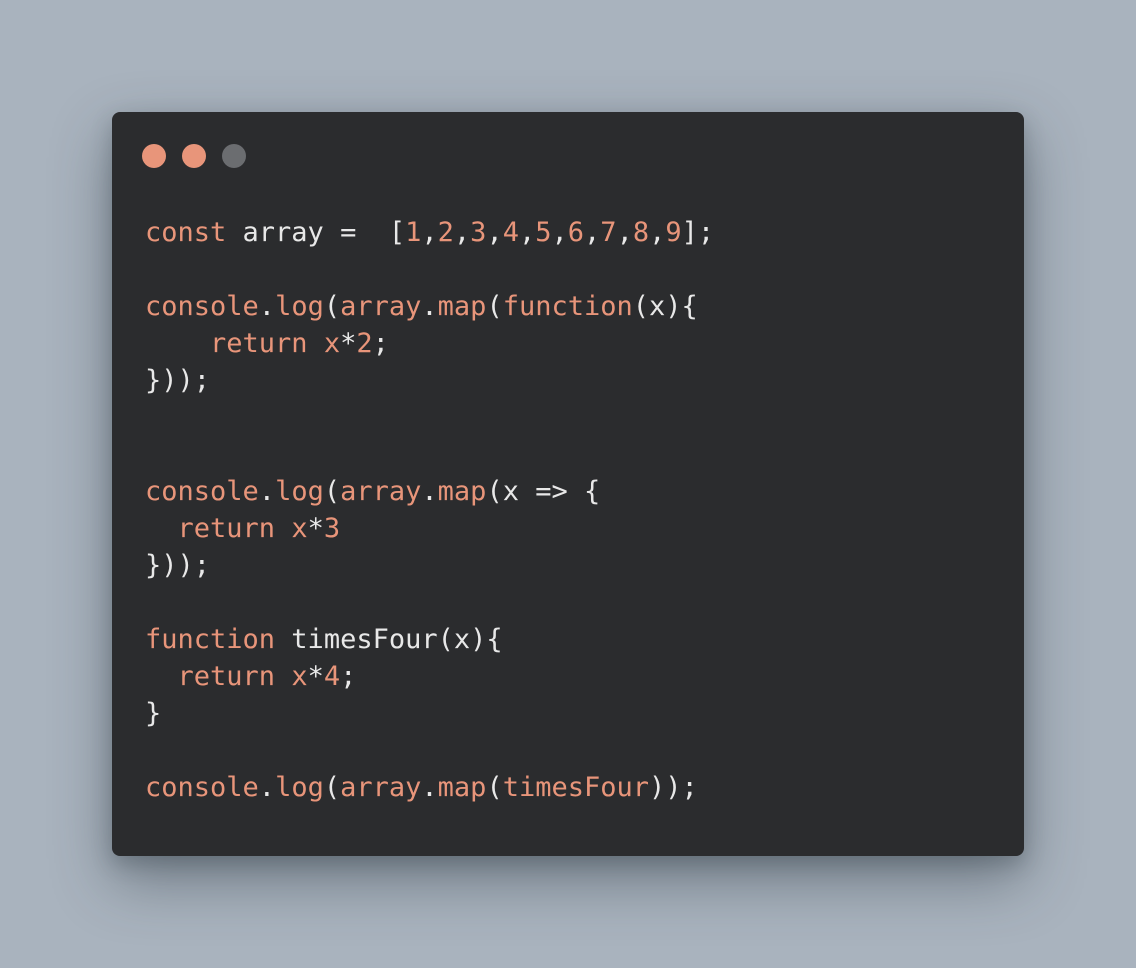  I want to click on code-token: 8, so click(641, 232).